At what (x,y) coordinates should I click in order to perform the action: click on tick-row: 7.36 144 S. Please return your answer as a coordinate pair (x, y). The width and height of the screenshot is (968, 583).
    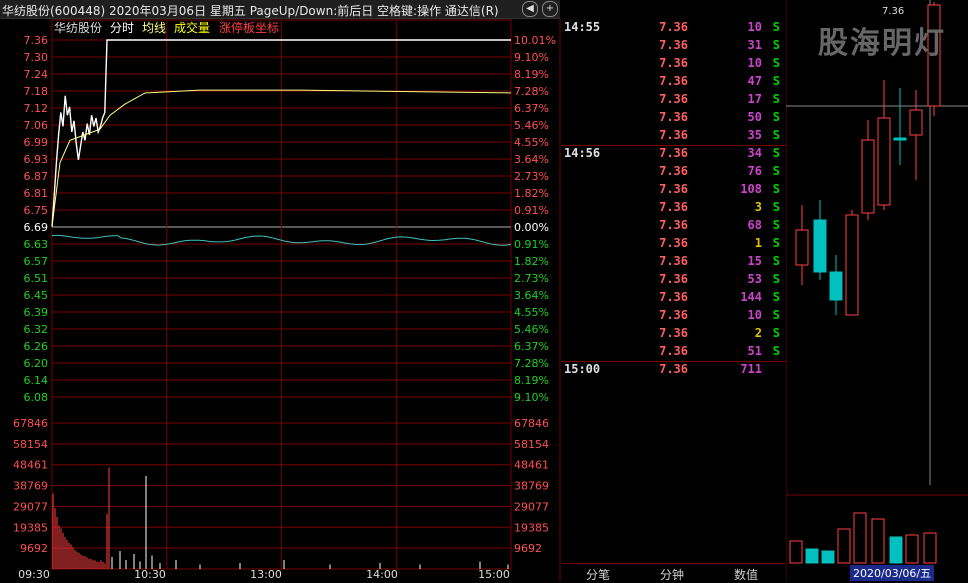
    Looking at the image, I should click on (674, 299).